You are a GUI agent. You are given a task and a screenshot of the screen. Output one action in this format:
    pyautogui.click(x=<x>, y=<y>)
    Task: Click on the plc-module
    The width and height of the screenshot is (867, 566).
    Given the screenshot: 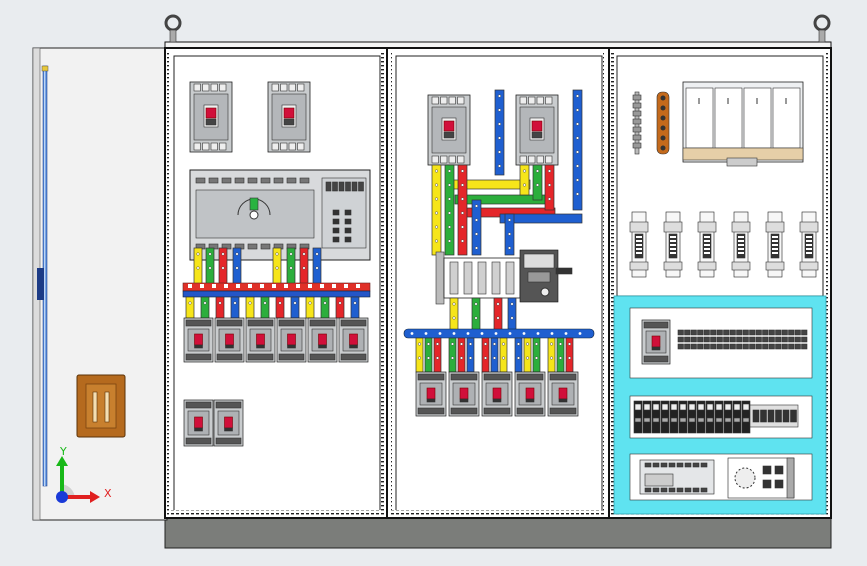 What is the action you would take?
    pyautogui.click(x=677, y=477)
    